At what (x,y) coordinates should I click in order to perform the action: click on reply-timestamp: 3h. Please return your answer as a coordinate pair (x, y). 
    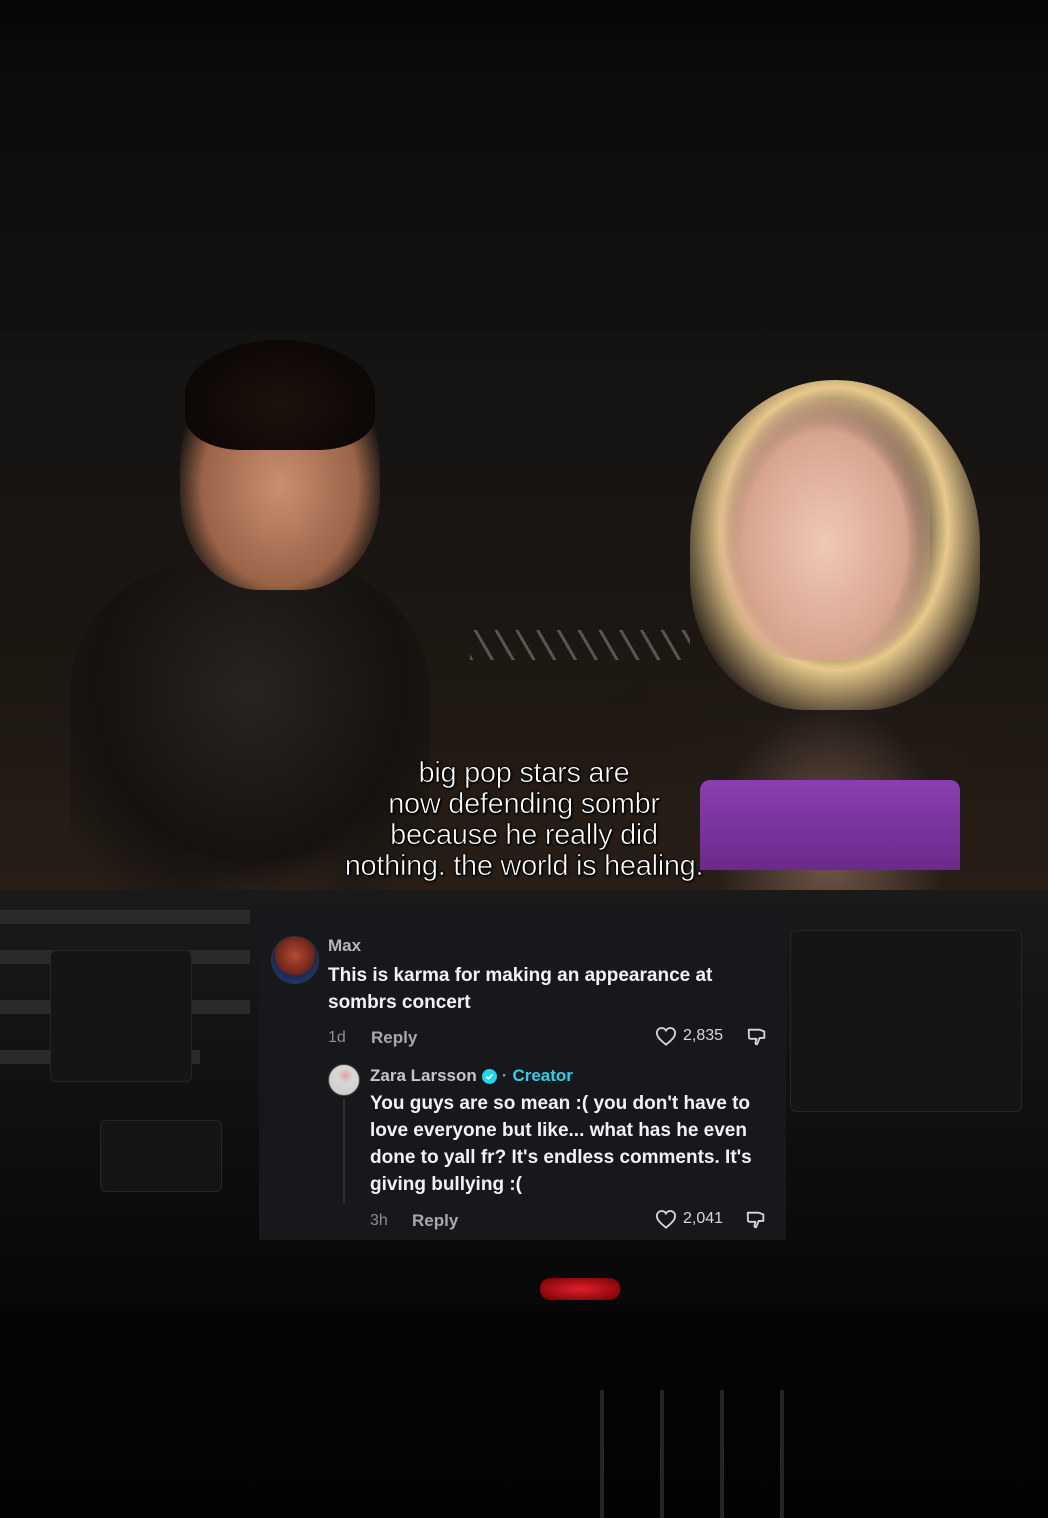
    Looking at the image, I should click on (379, 1220).